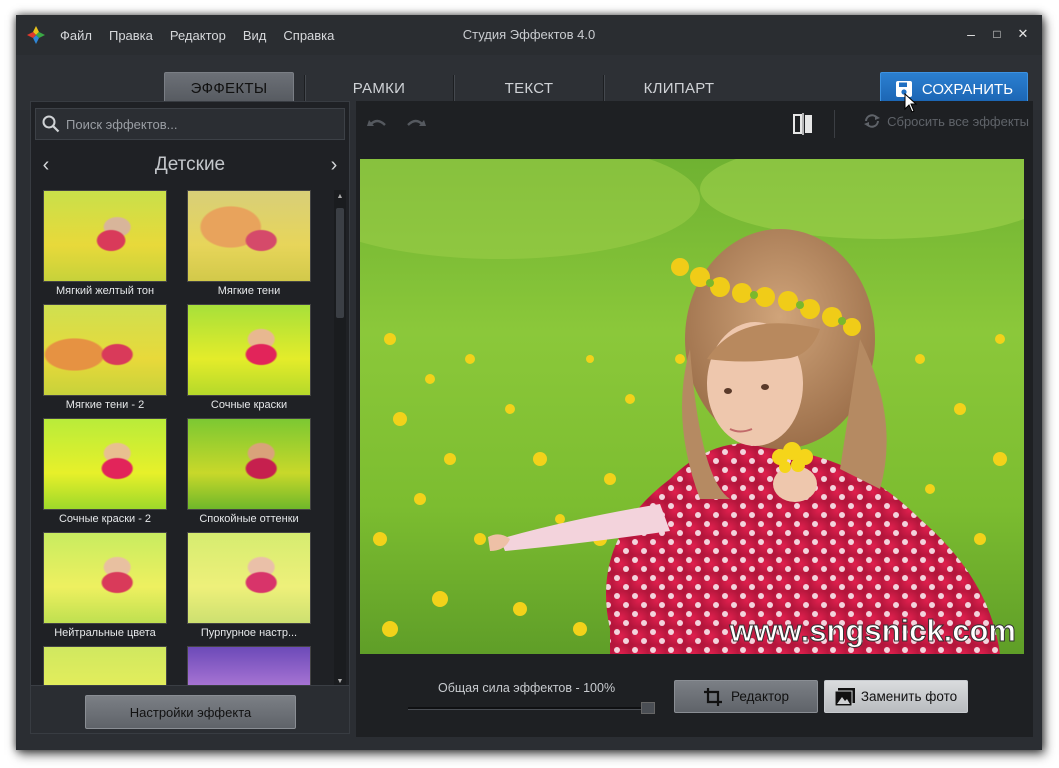 This screenshot has width=1059, height=768. What do you see at coordinates (46, 165) in the screenshot?
I see `category-prev-button: ‹` at bounding box center [46, 165].